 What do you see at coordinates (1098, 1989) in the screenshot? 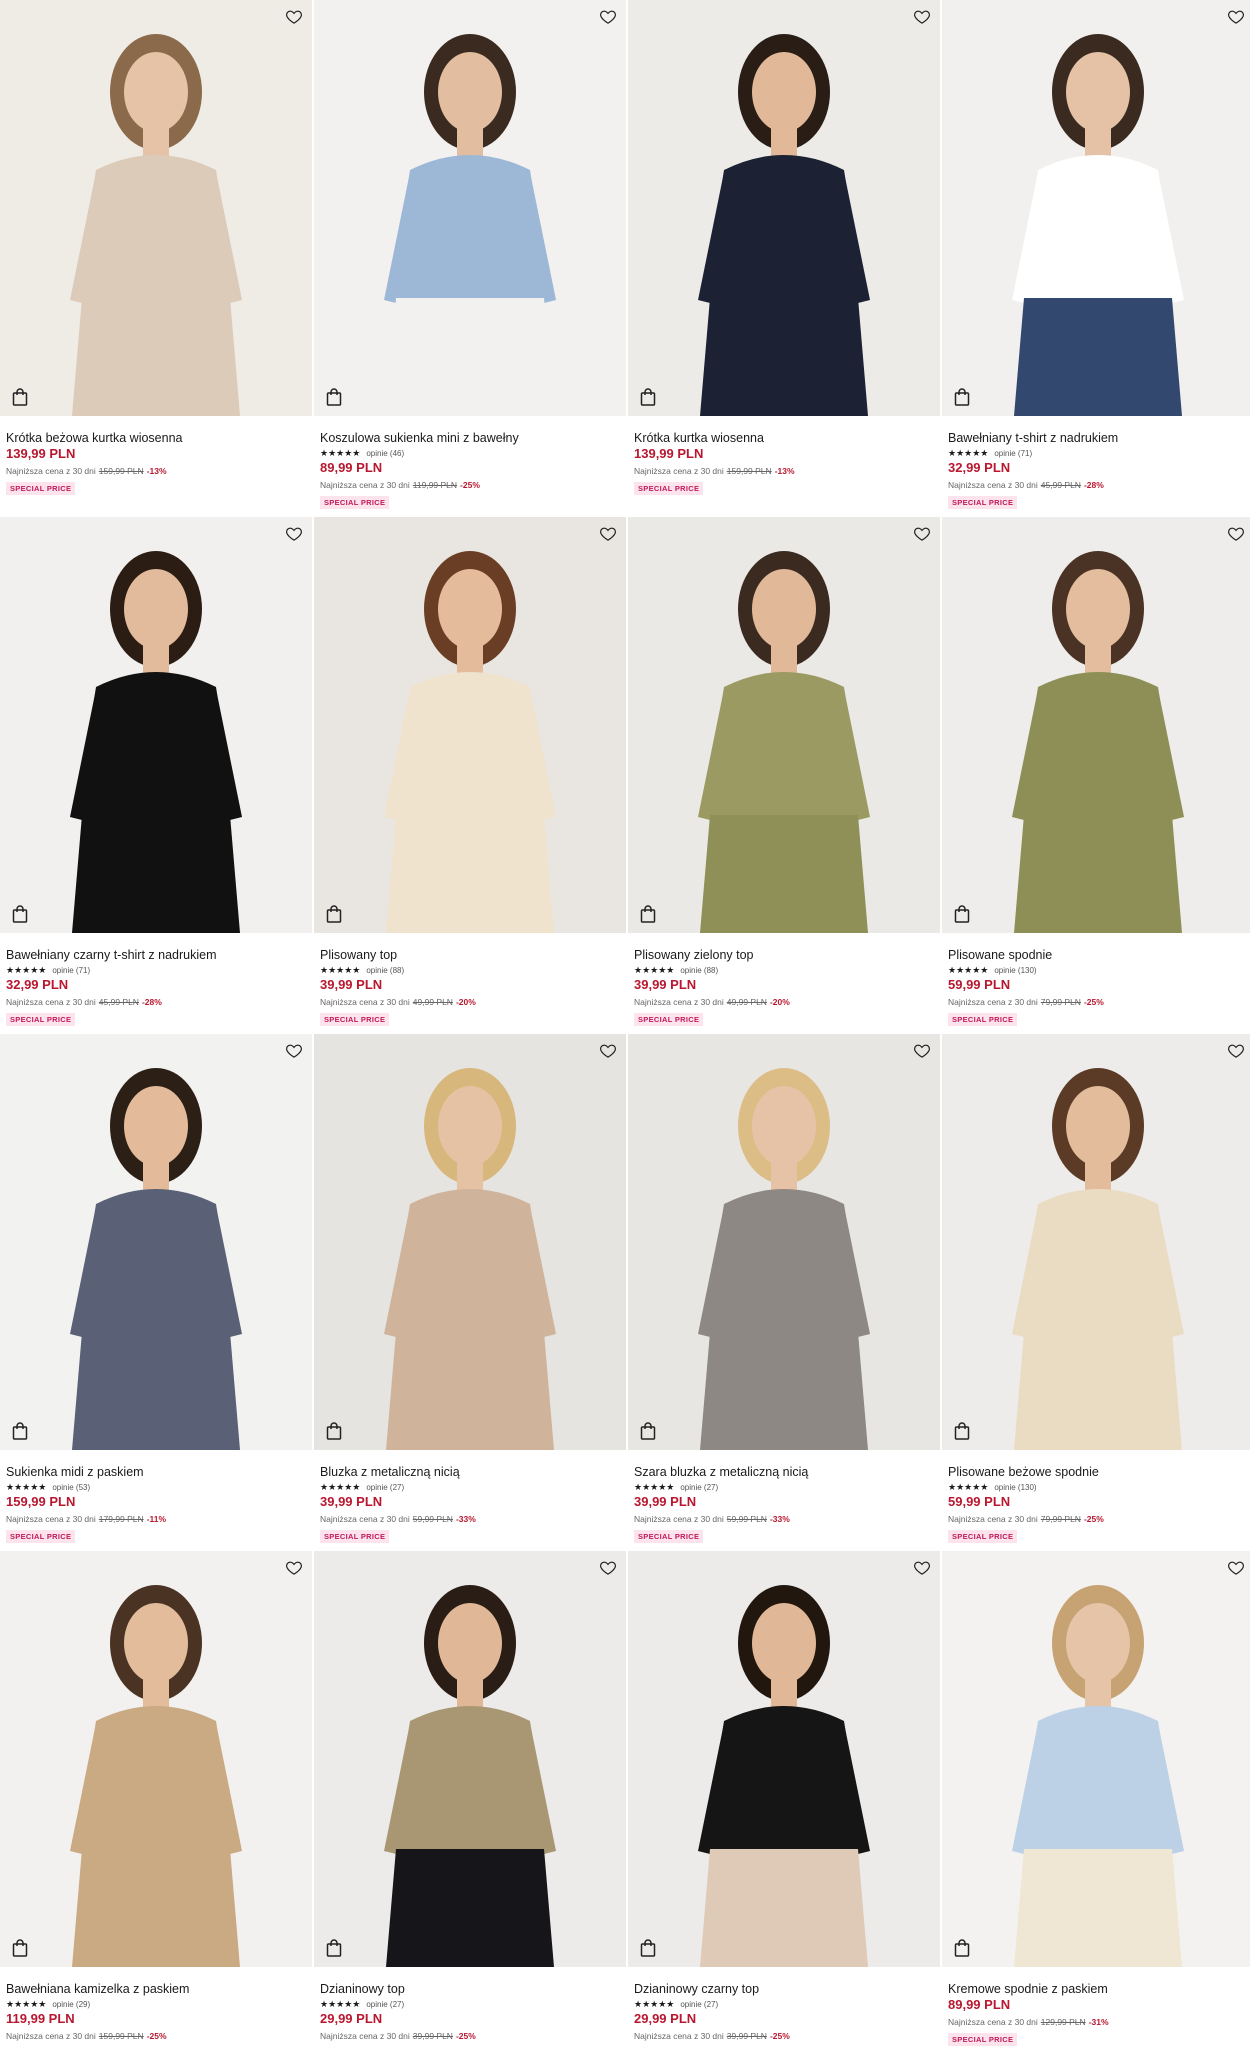
I see `product-name: Kremowe spodnie z paskiem` at bounding box center [1098, 1989].